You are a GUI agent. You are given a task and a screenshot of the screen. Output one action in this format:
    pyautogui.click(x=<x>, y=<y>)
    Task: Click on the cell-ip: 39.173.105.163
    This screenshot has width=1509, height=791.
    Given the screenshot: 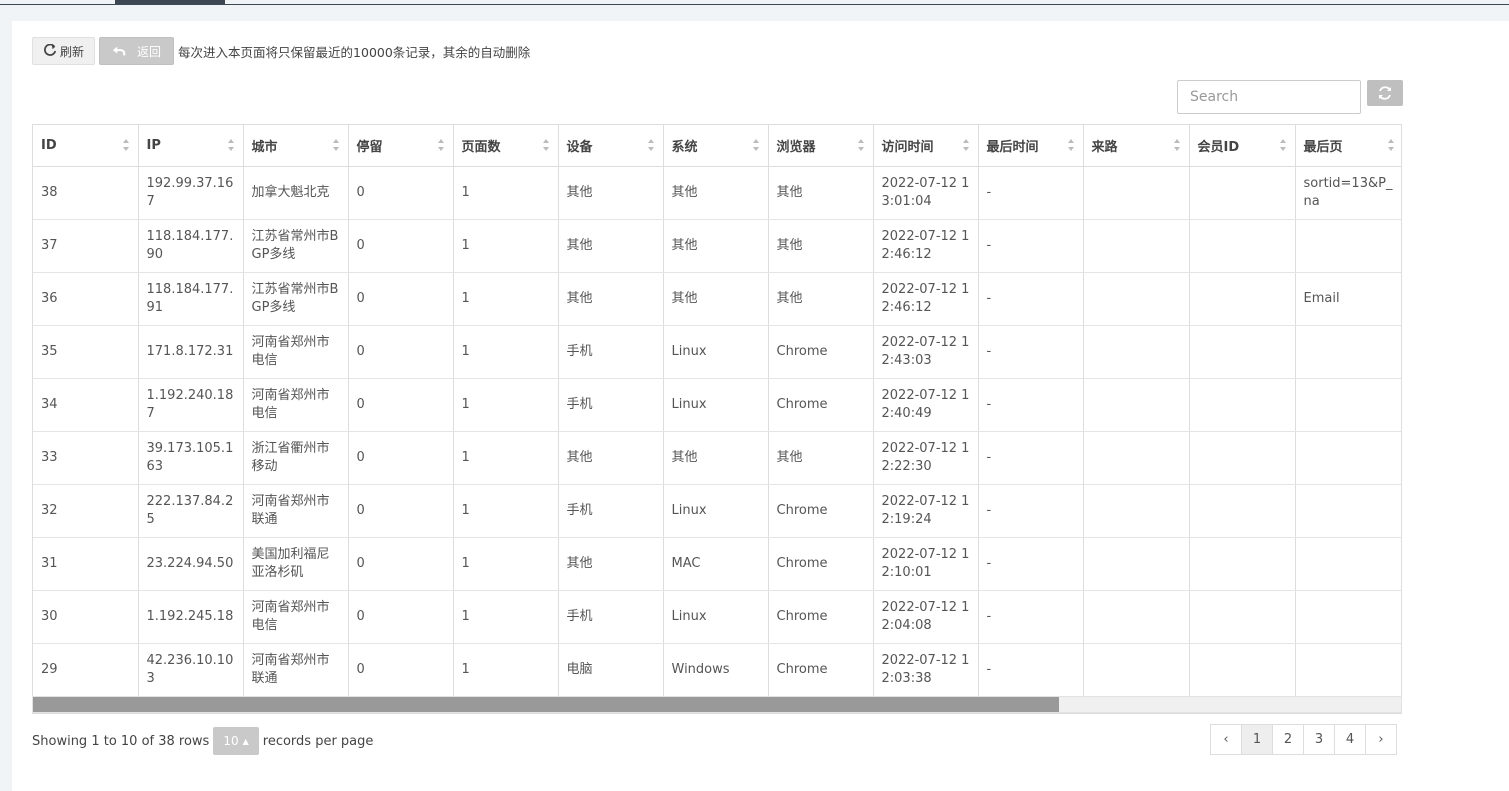 What is the action you would take?
    pyautogui.click(x=191, y=458)
    